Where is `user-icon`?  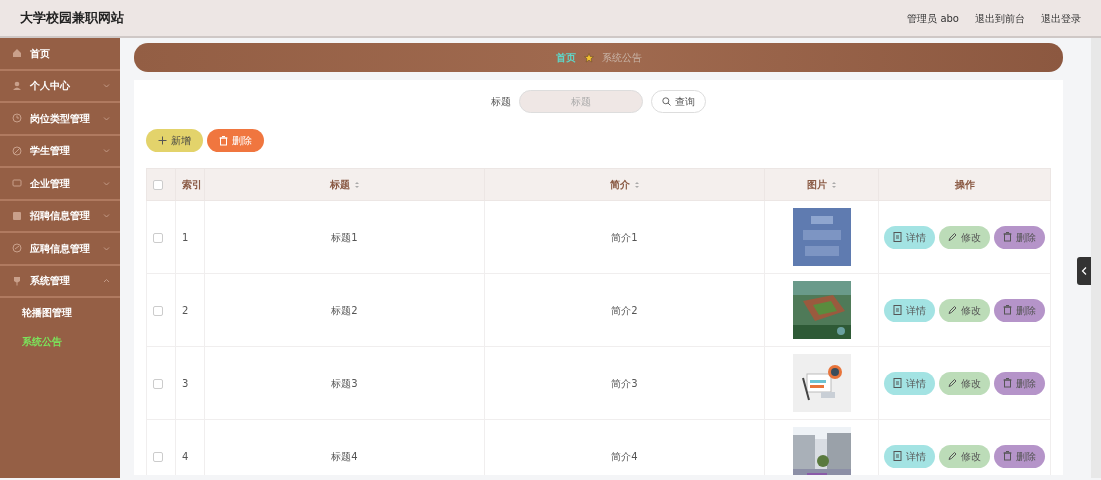 user-icon is located at coordinates (17, 85).